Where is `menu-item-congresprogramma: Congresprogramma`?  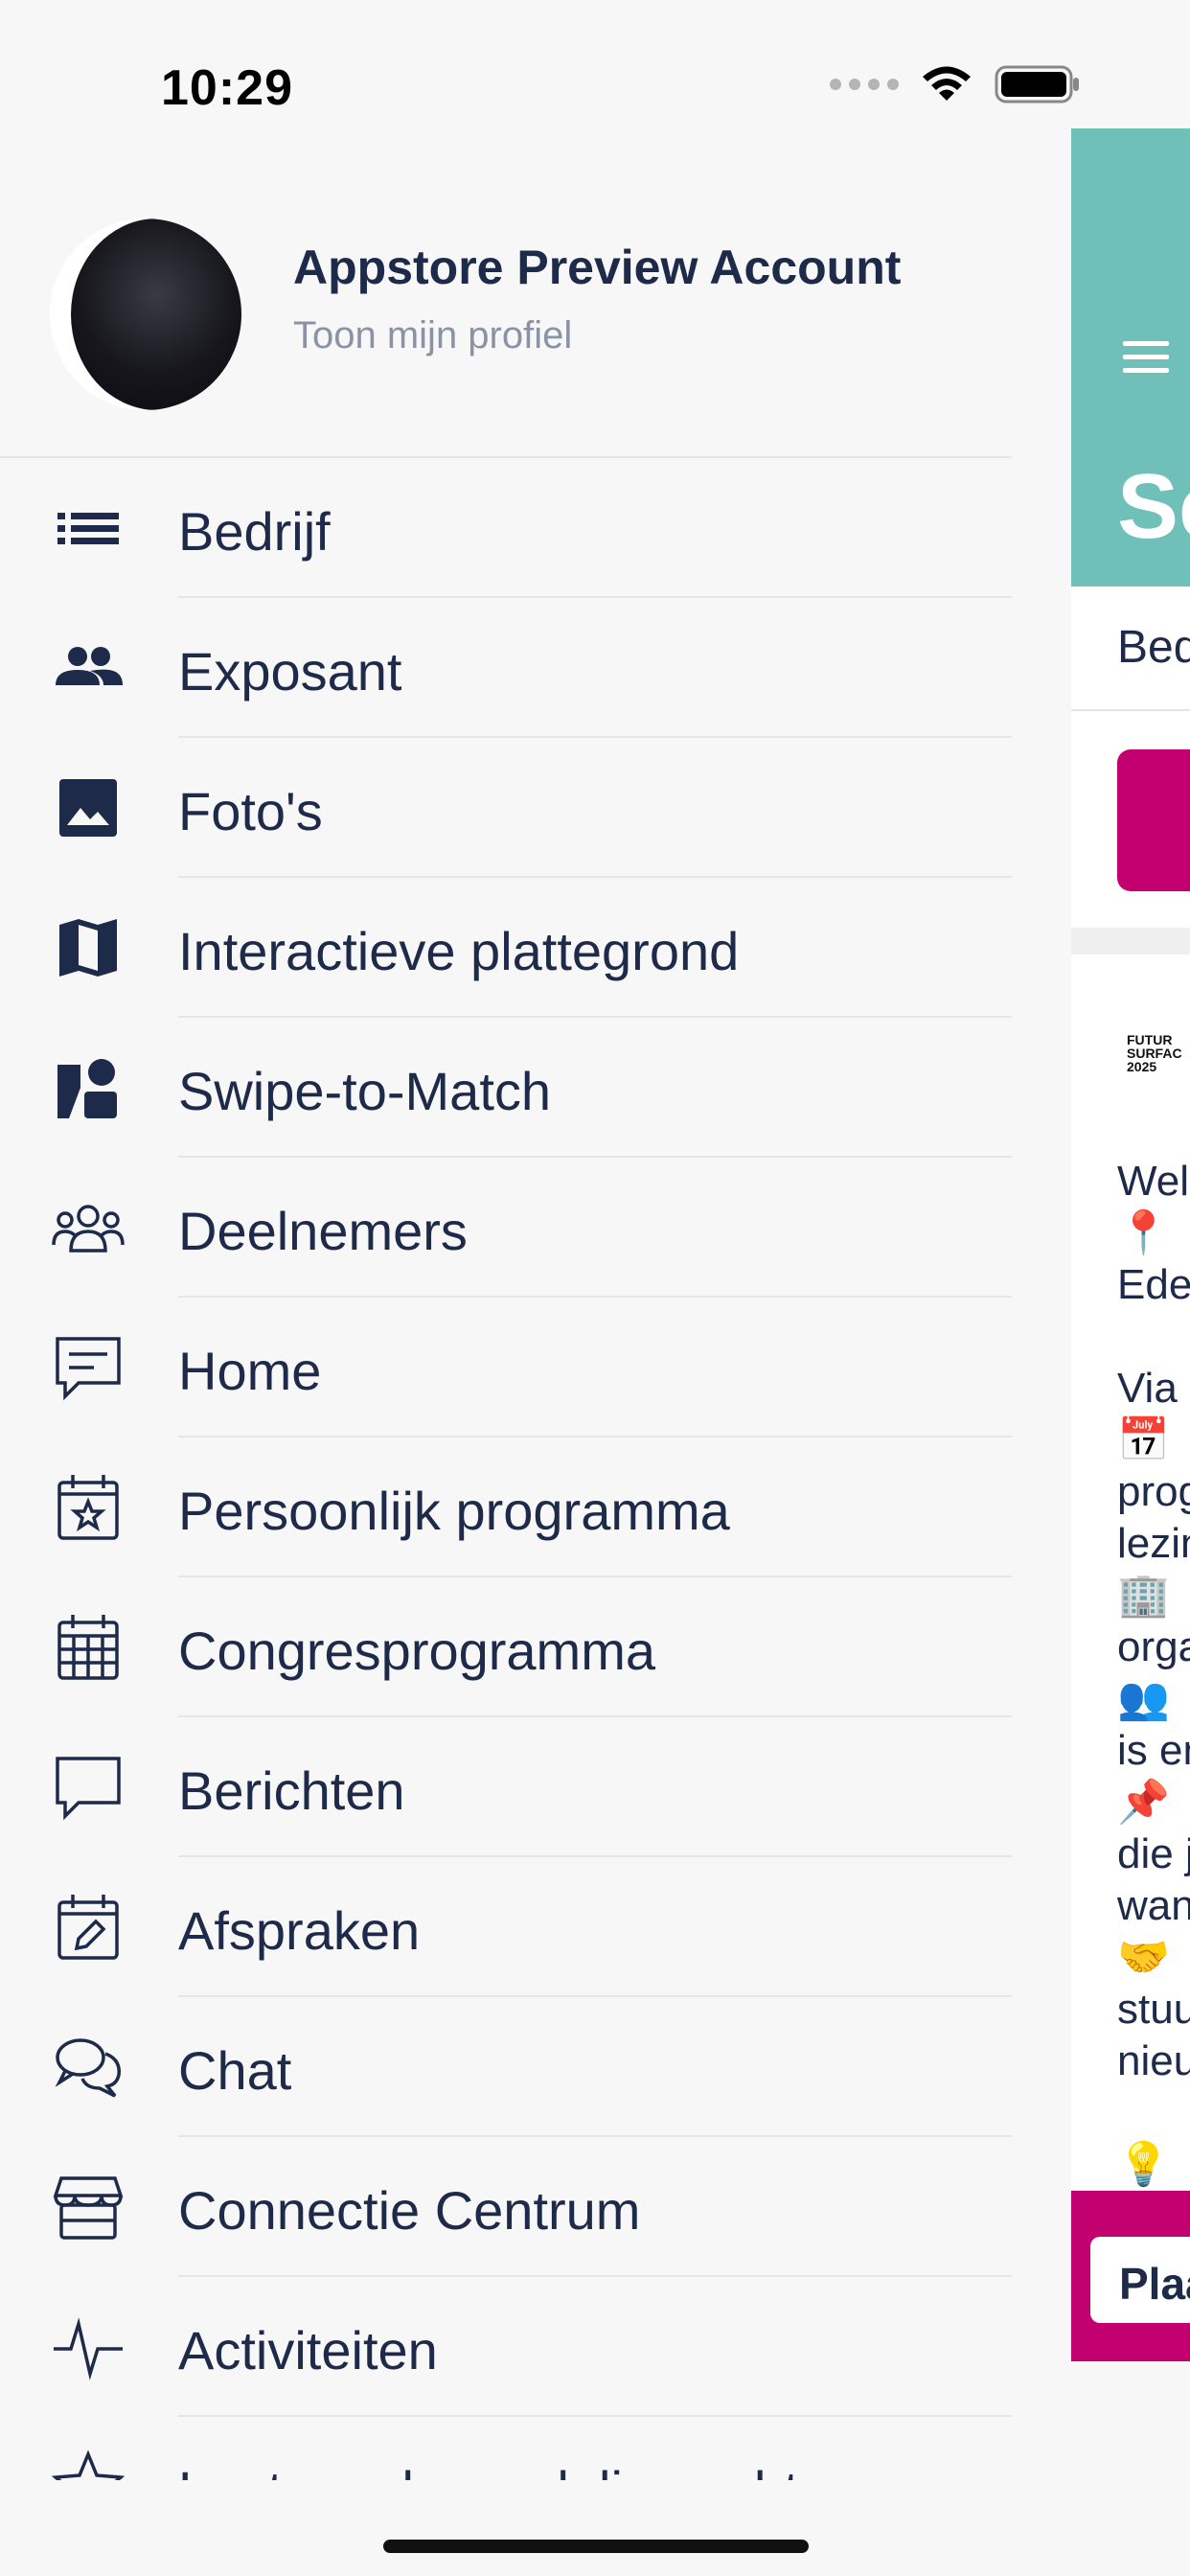
menu-item-congresprogramma: Congresprogramma is located at coordinates (506, 1647).